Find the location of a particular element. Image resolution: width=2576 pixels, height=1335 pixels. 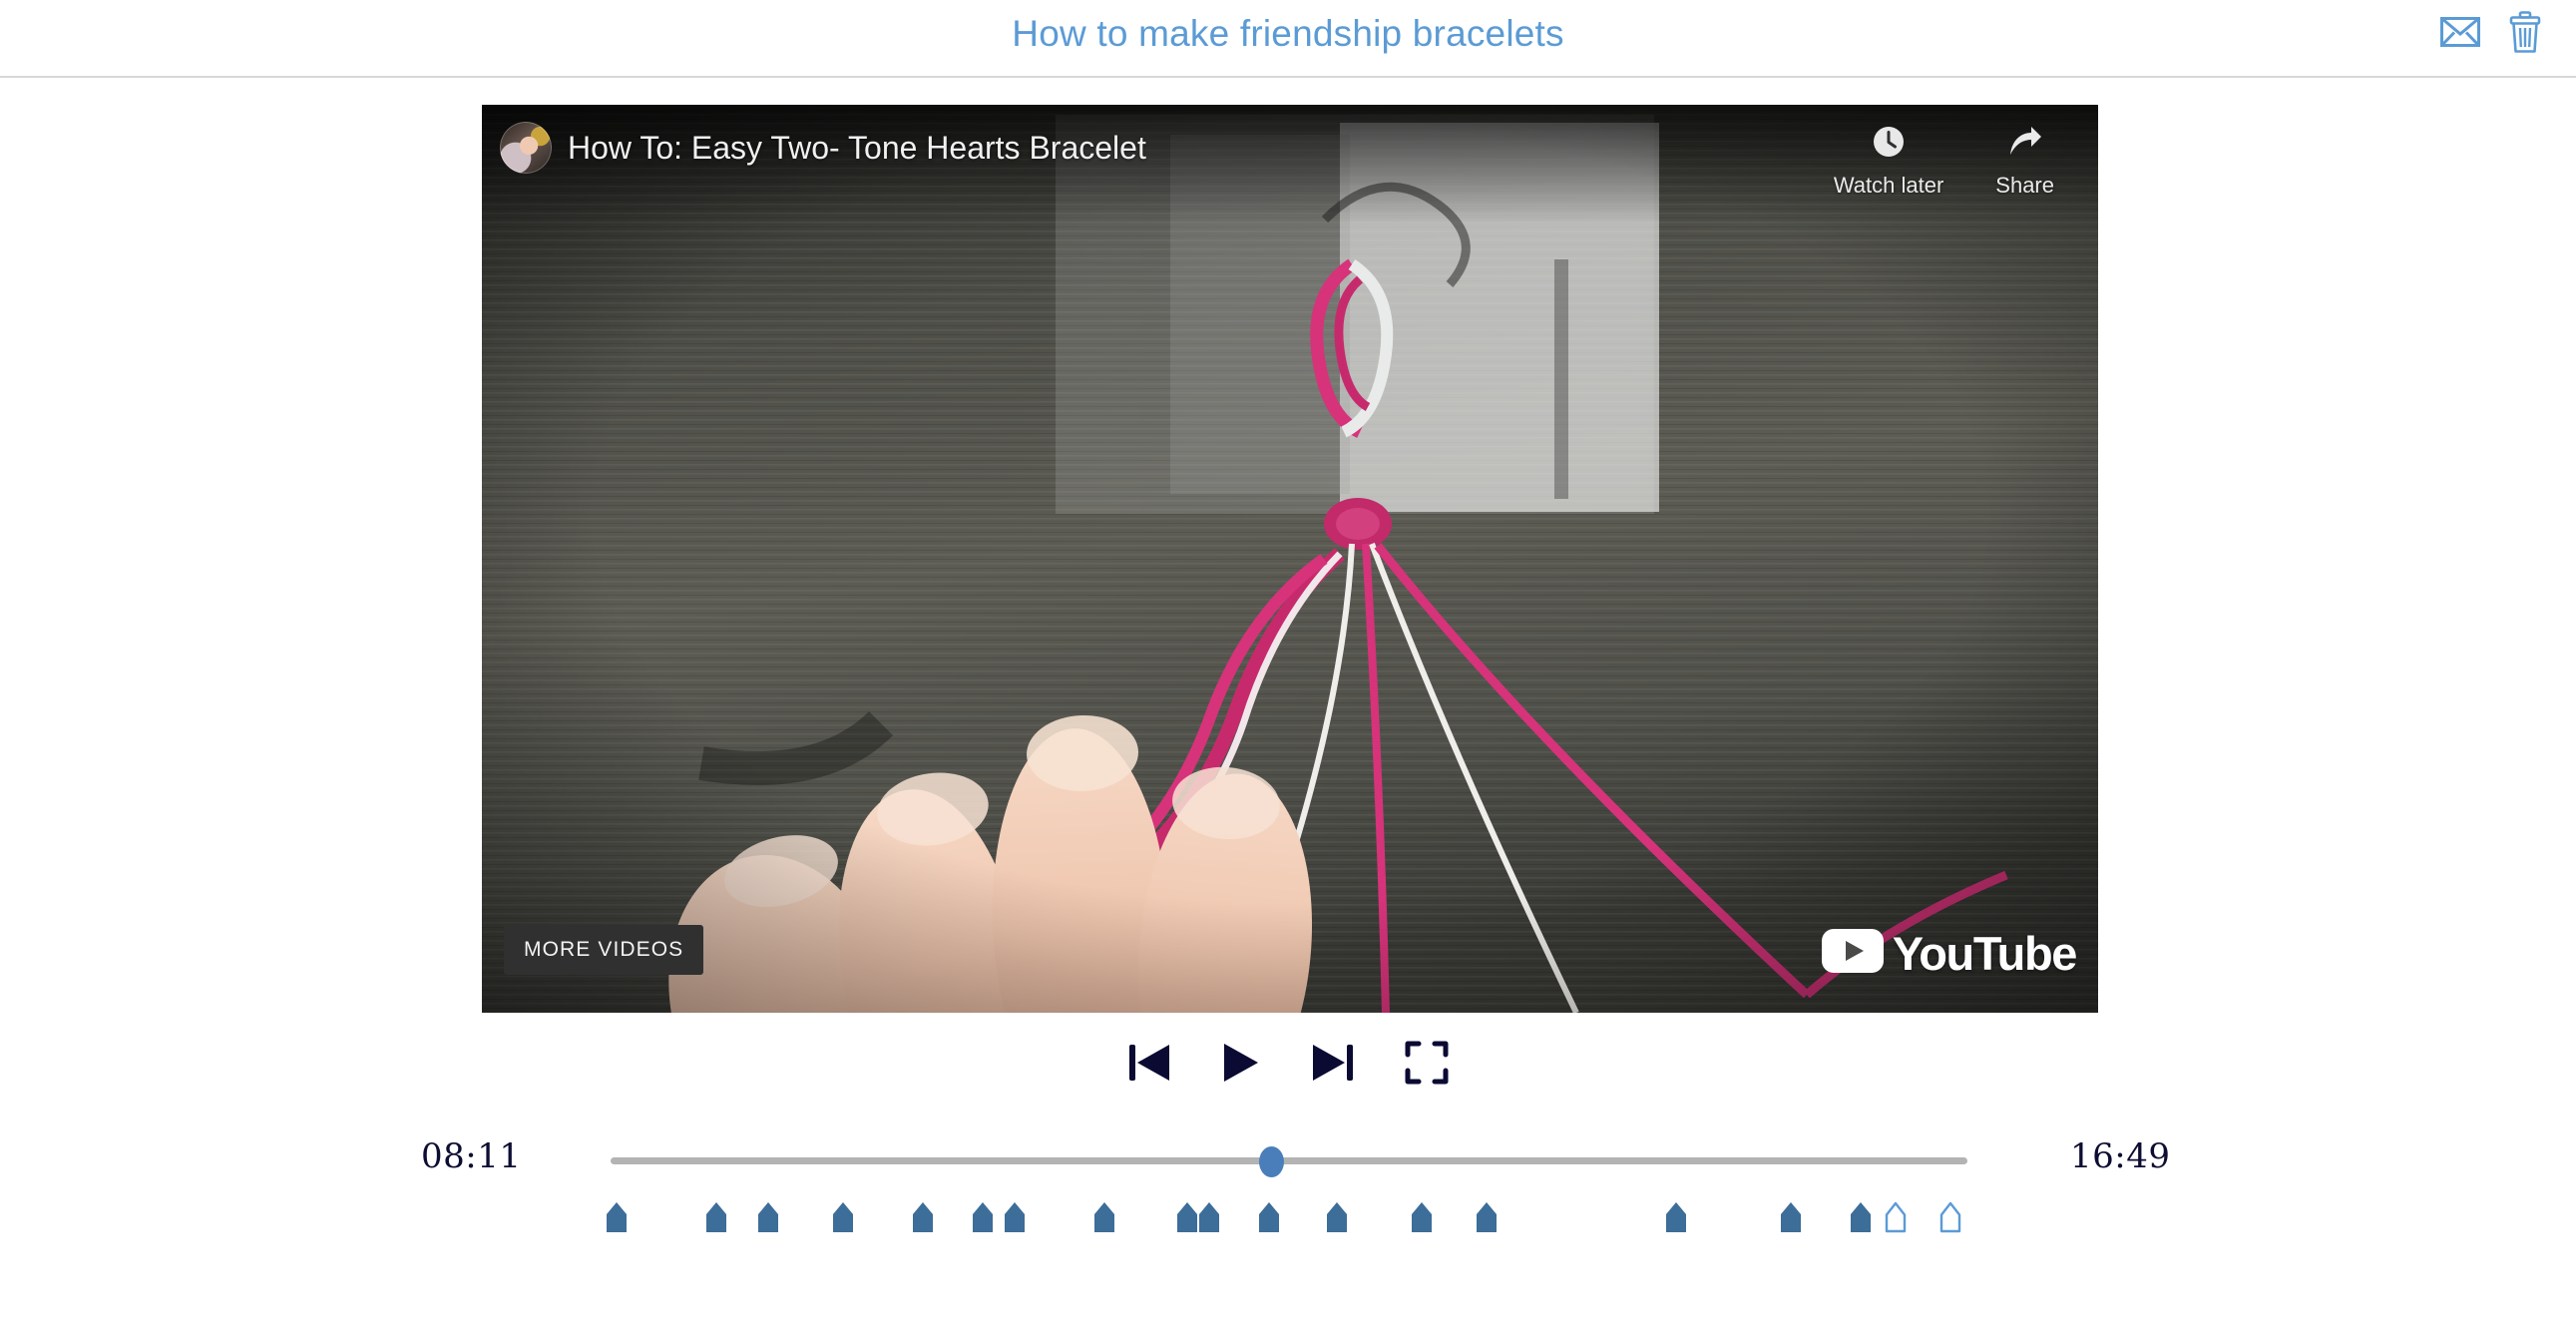

watch-later-button: Watch later is located at coordinates (1888, 162).